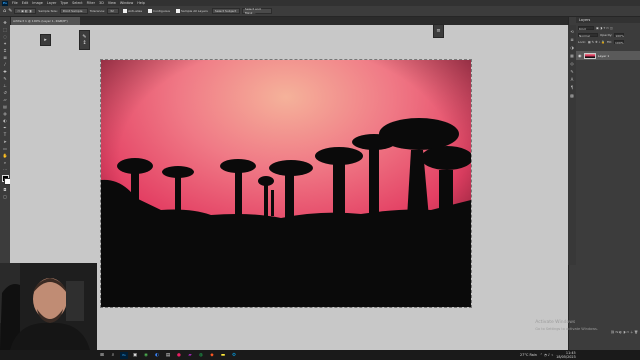 This screenshot has height=360, width=640. What do you see at coordinates (582, 41) in the screenshot?
I see `lock-label: Lock:` at bounding box center [582, 41].